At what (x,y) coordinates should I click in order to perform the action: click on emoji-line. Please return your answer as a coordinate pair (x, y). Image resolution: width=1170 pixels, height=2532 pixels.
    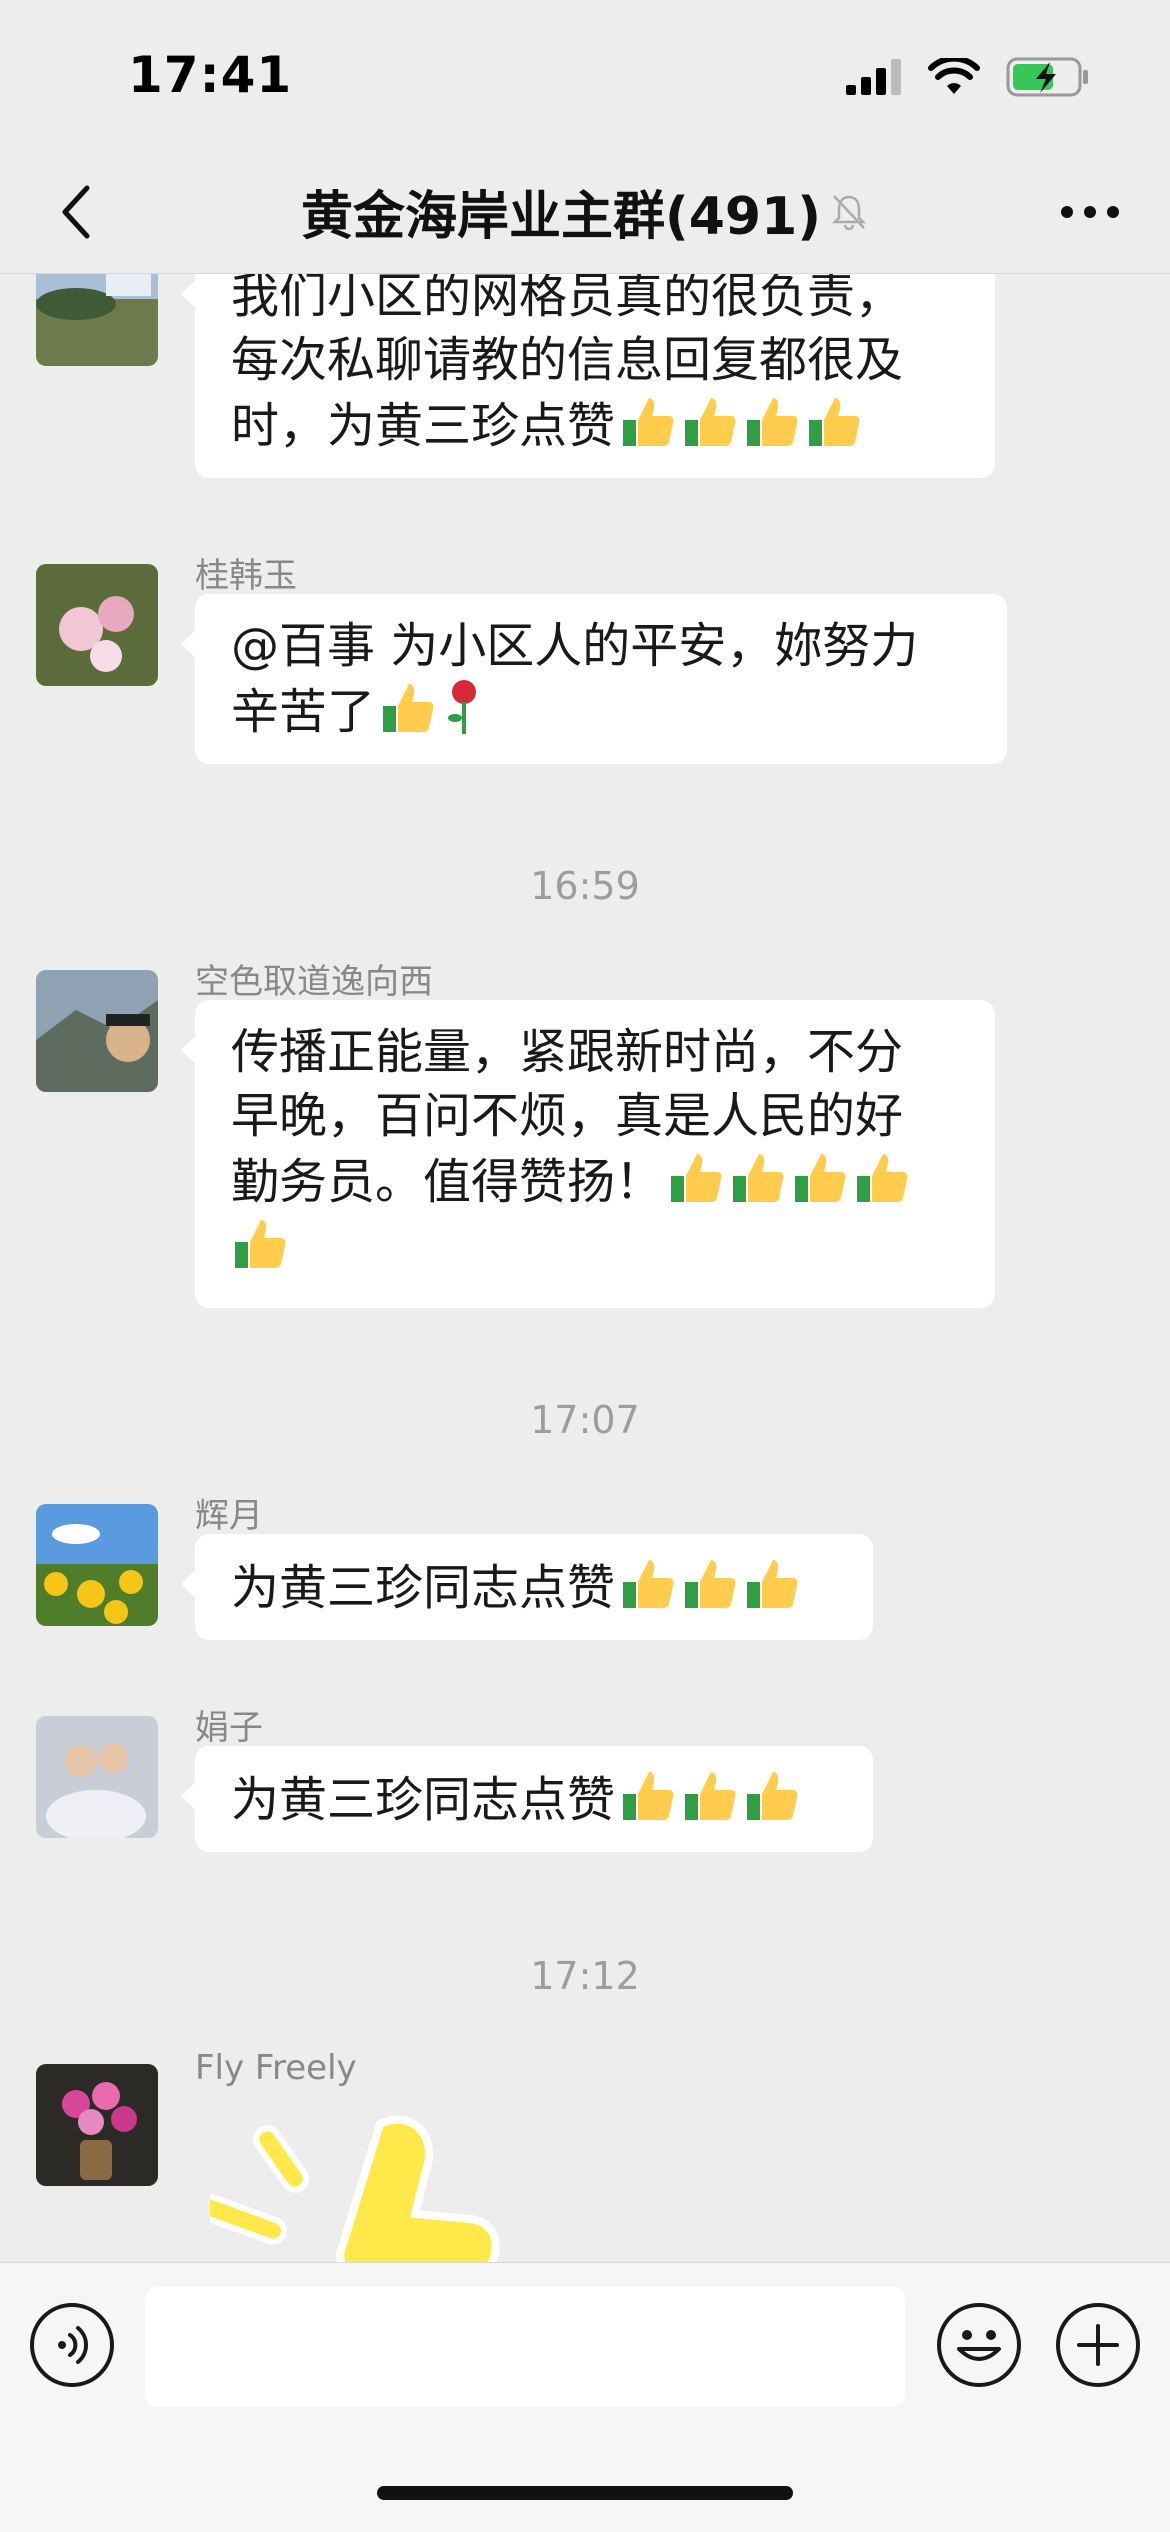
    Looking at the image, I should click on (595, 1251).